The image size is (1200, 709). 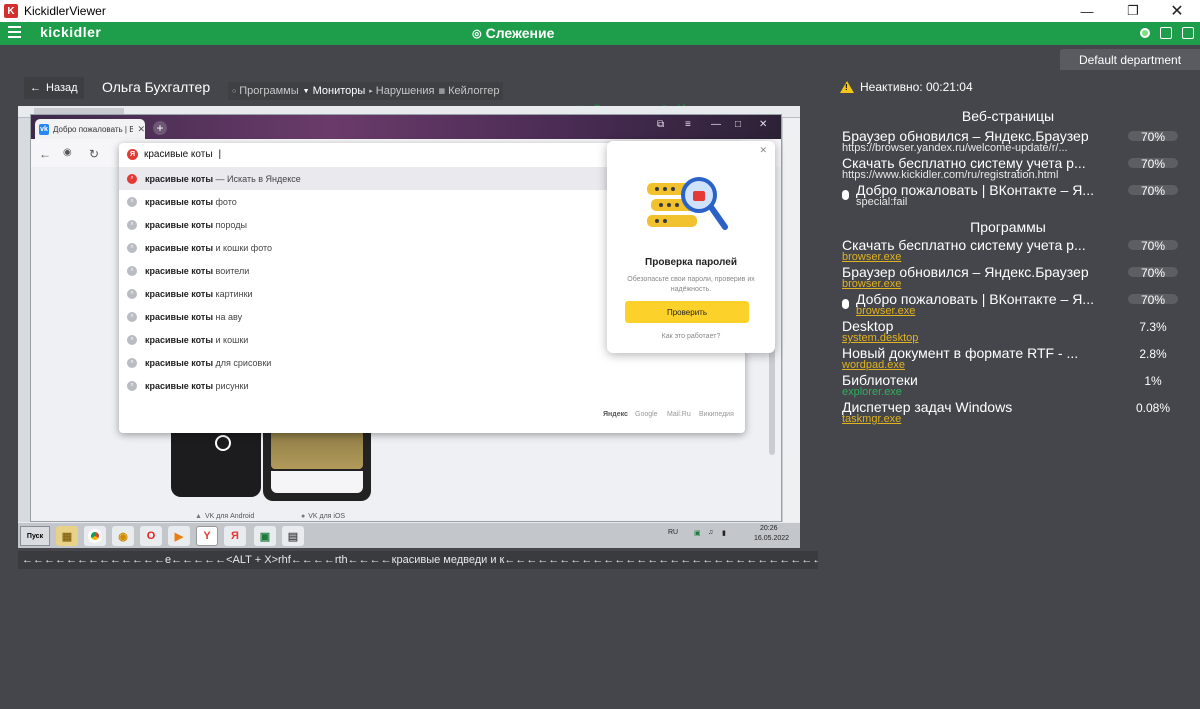 What do you see at coordinates (293, 536) in the screenshot?
I see `document-taskbar-icon: ▤` at bounding box center [293, 536].